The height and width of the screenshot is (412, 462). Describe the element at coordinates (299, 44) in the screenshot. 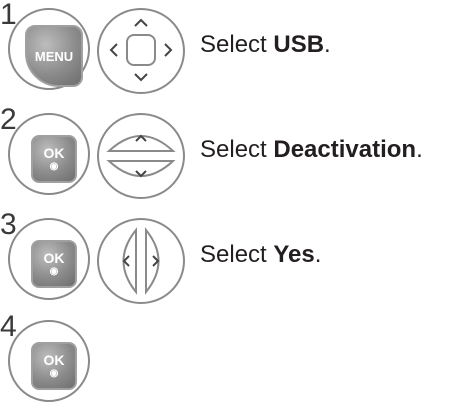

I see `caption-bold: USB` at that location.